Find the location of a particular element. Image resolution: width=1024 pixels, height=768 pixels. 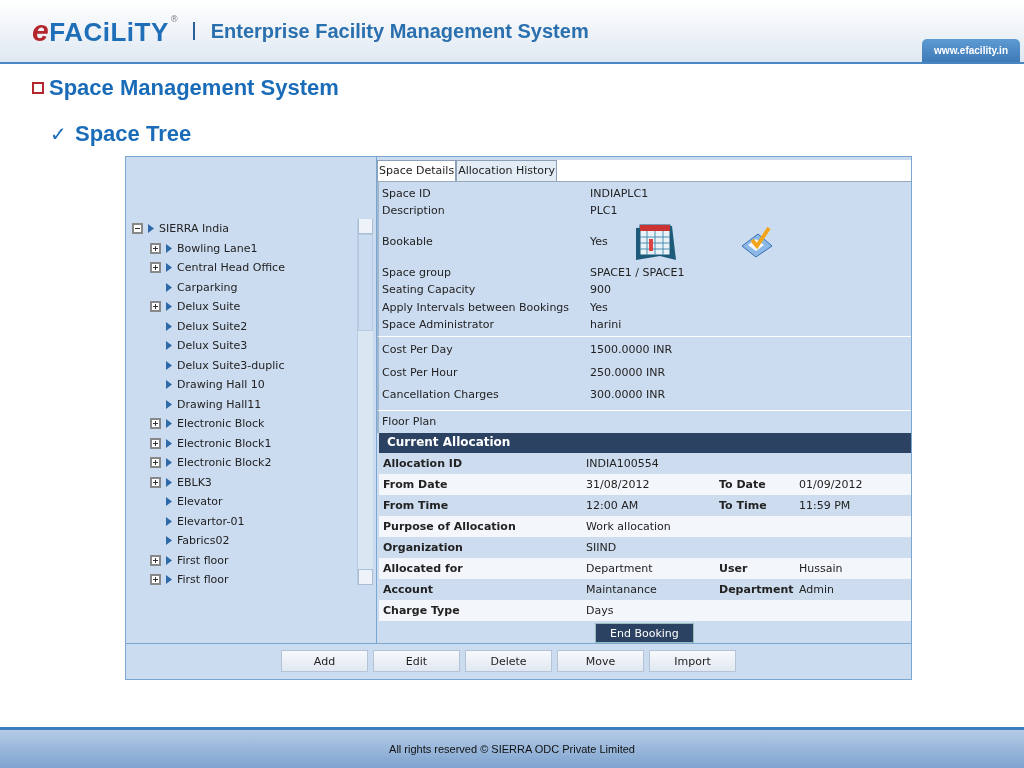

logo: eFACiLiTY is located at coordinates (100, 31).